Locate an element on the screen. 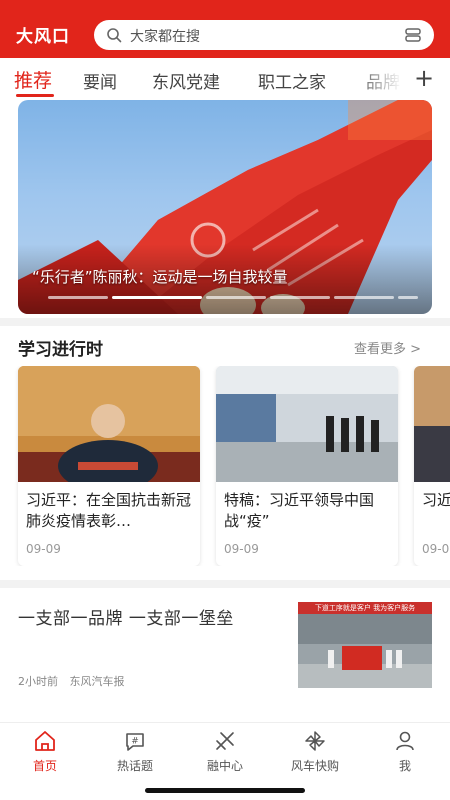 This screenshot has width=450, height=800. home-icon is located at coordinates (45, 741).